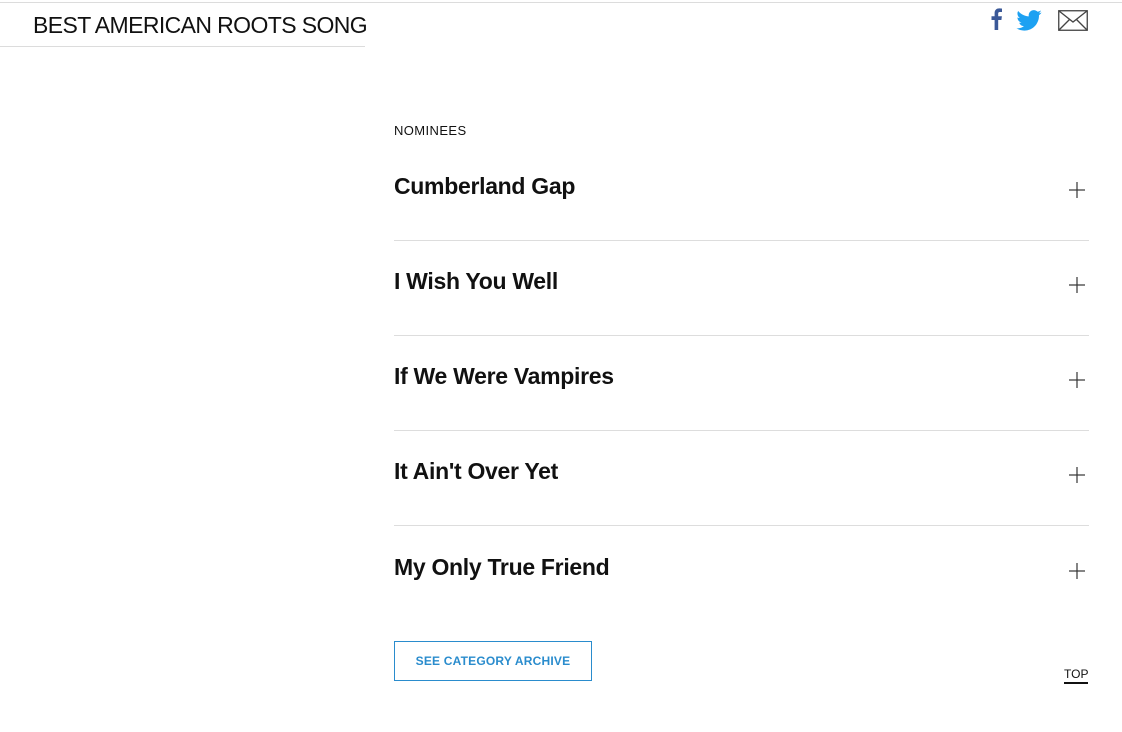 The width and height of the screenshot is (1122, 732). Describe the element at coordinates (1076, 675) in the screenshot. I see `back-to-top-link: TOP` at that location.